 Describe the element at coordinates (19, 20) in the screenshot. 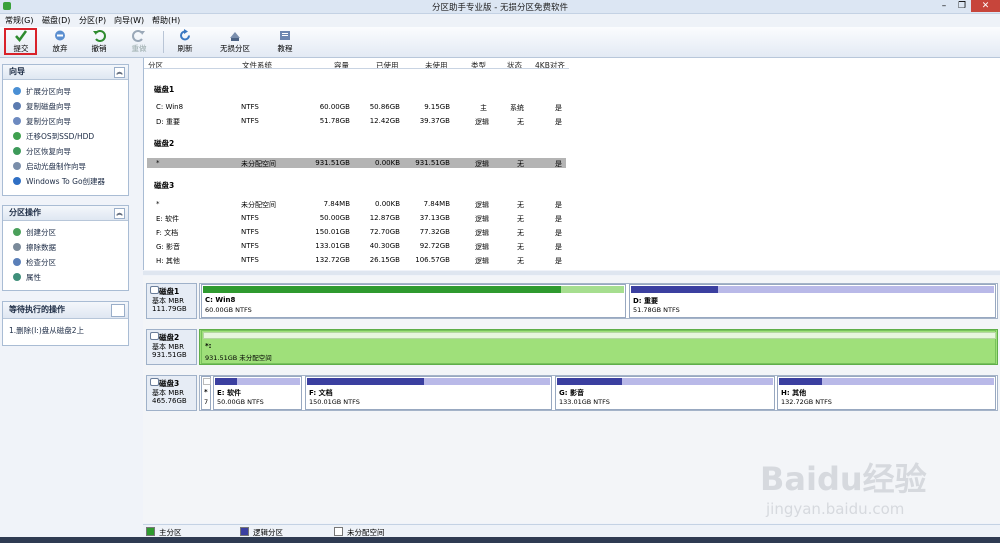

I see `menu-general: 常规(G)` at that location.